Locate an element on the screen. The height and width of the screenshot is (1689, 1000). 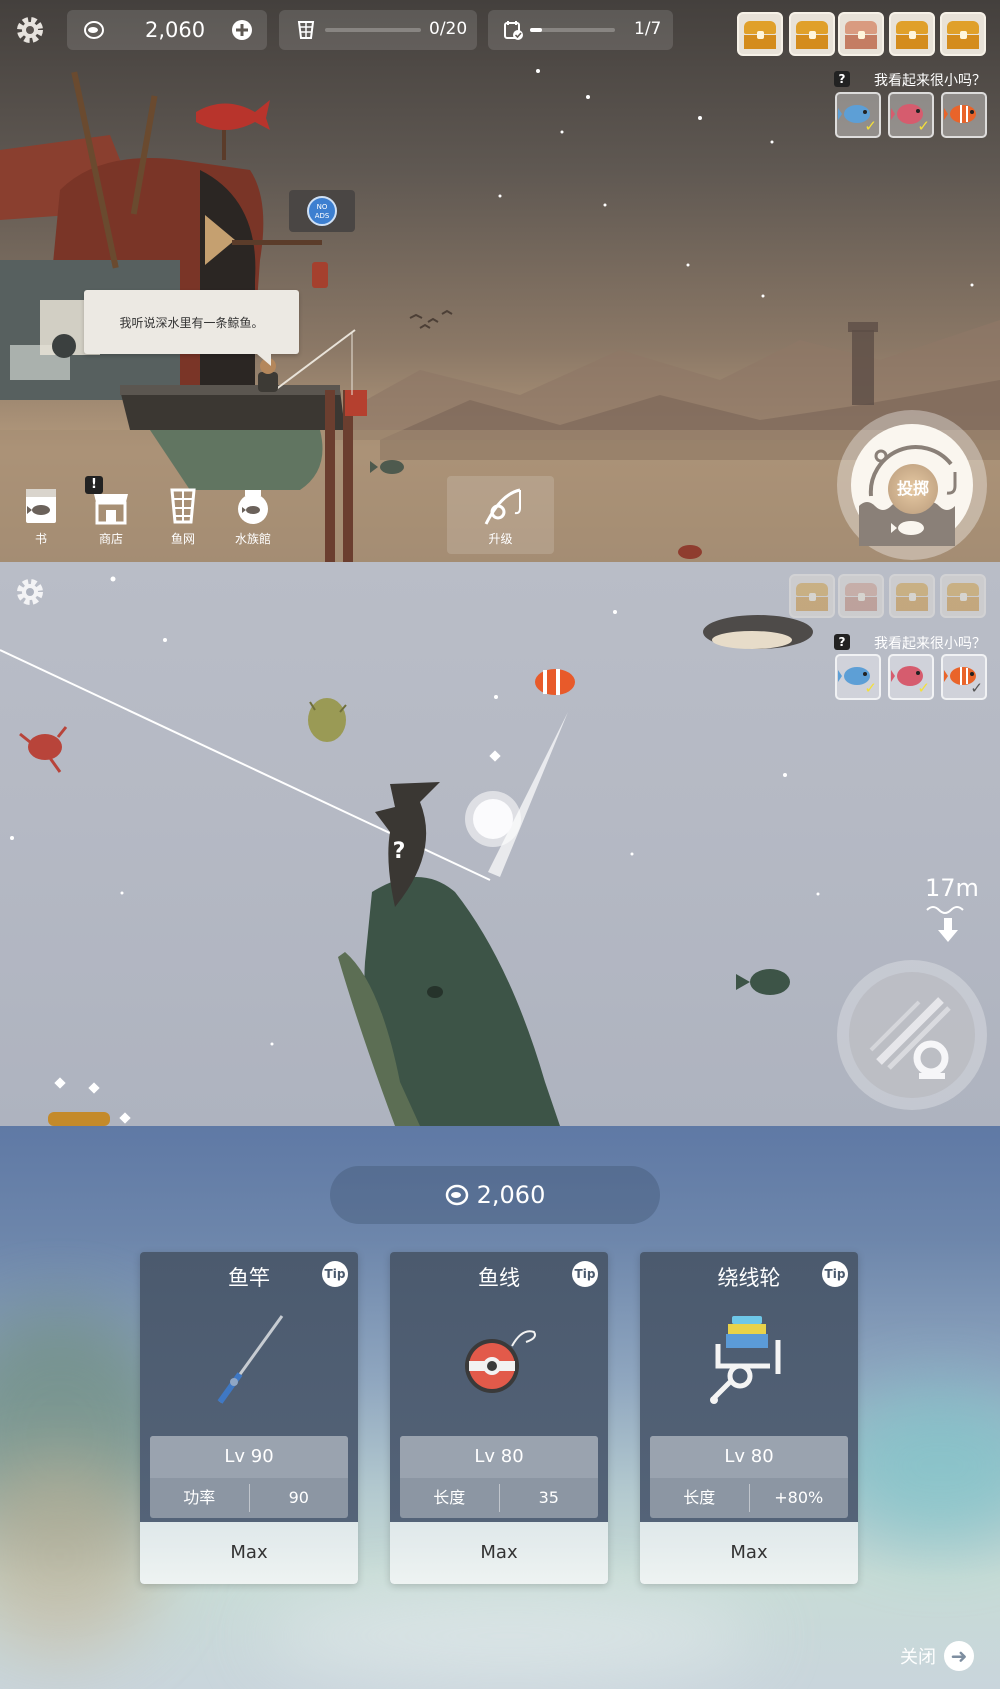
rod-level: Lv 90 is located at coordinates (249, 1457).